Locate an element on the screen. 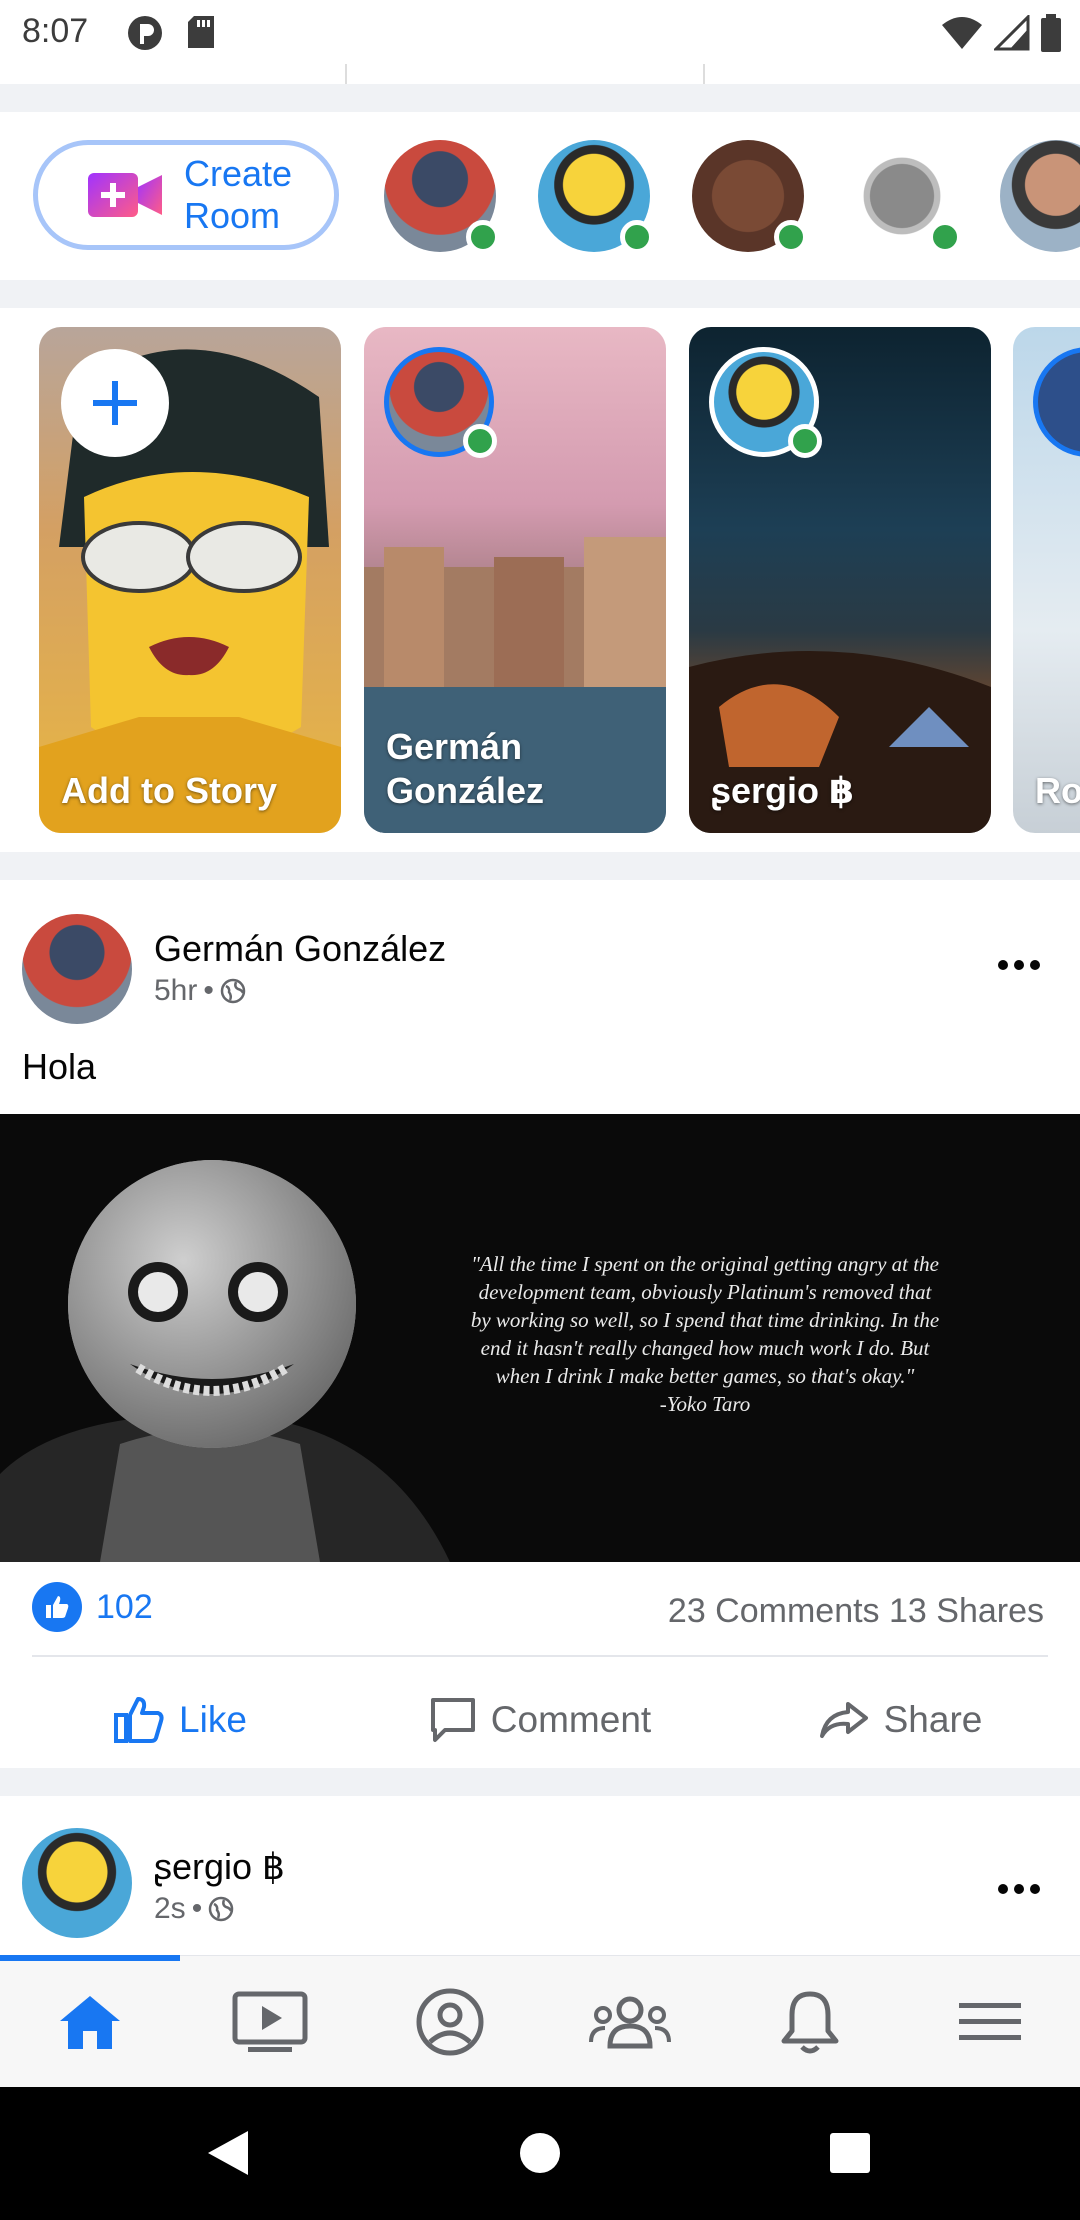  home-button-icon is located at coordinates (540, 2153).